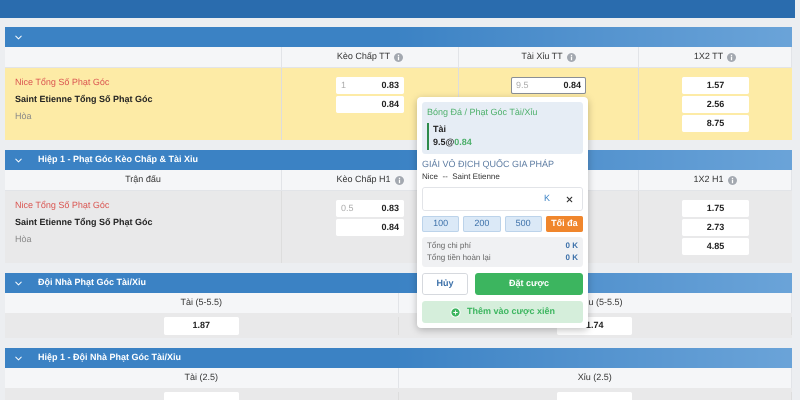 The width and height of the screenshot is (800, 400). Describe the element at coordinates (502, 199) in the screenshot. I see `stake-field: K` at that location.